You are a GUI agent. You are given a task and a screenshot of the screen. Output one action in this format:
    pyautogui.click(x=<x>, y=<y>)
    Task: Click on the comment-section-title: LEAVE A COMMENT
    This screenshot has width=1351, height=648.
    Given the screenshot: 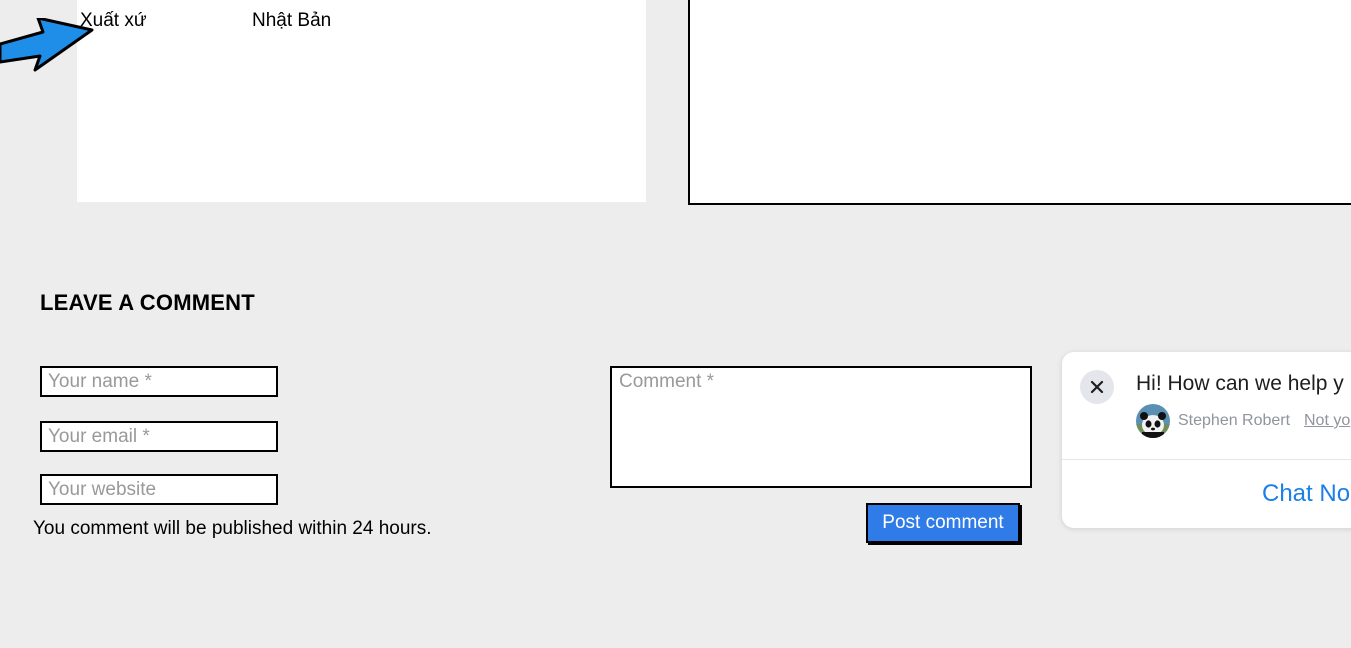 What is the action you would take?
    pyautogui.click(x=147, y=302)
    